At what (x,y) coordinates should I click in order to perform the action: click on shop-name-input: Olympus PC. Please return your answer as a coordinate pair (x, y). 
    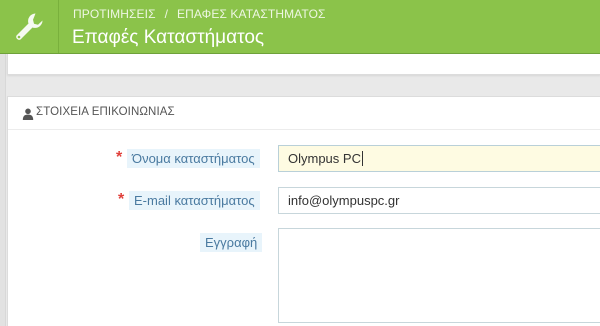
    Looking at the image, I should click on (439, 158).